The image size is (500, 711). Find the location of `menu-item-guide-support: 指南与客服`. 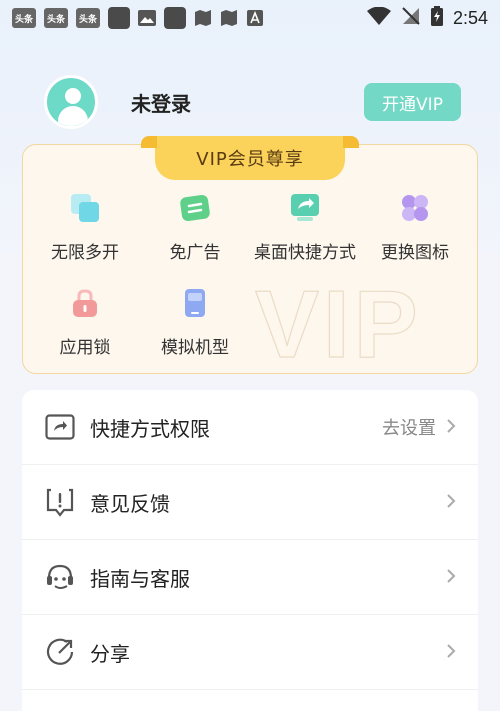

menu-item-guide-support: 指南与客服 is located at coordinates (250, 577).